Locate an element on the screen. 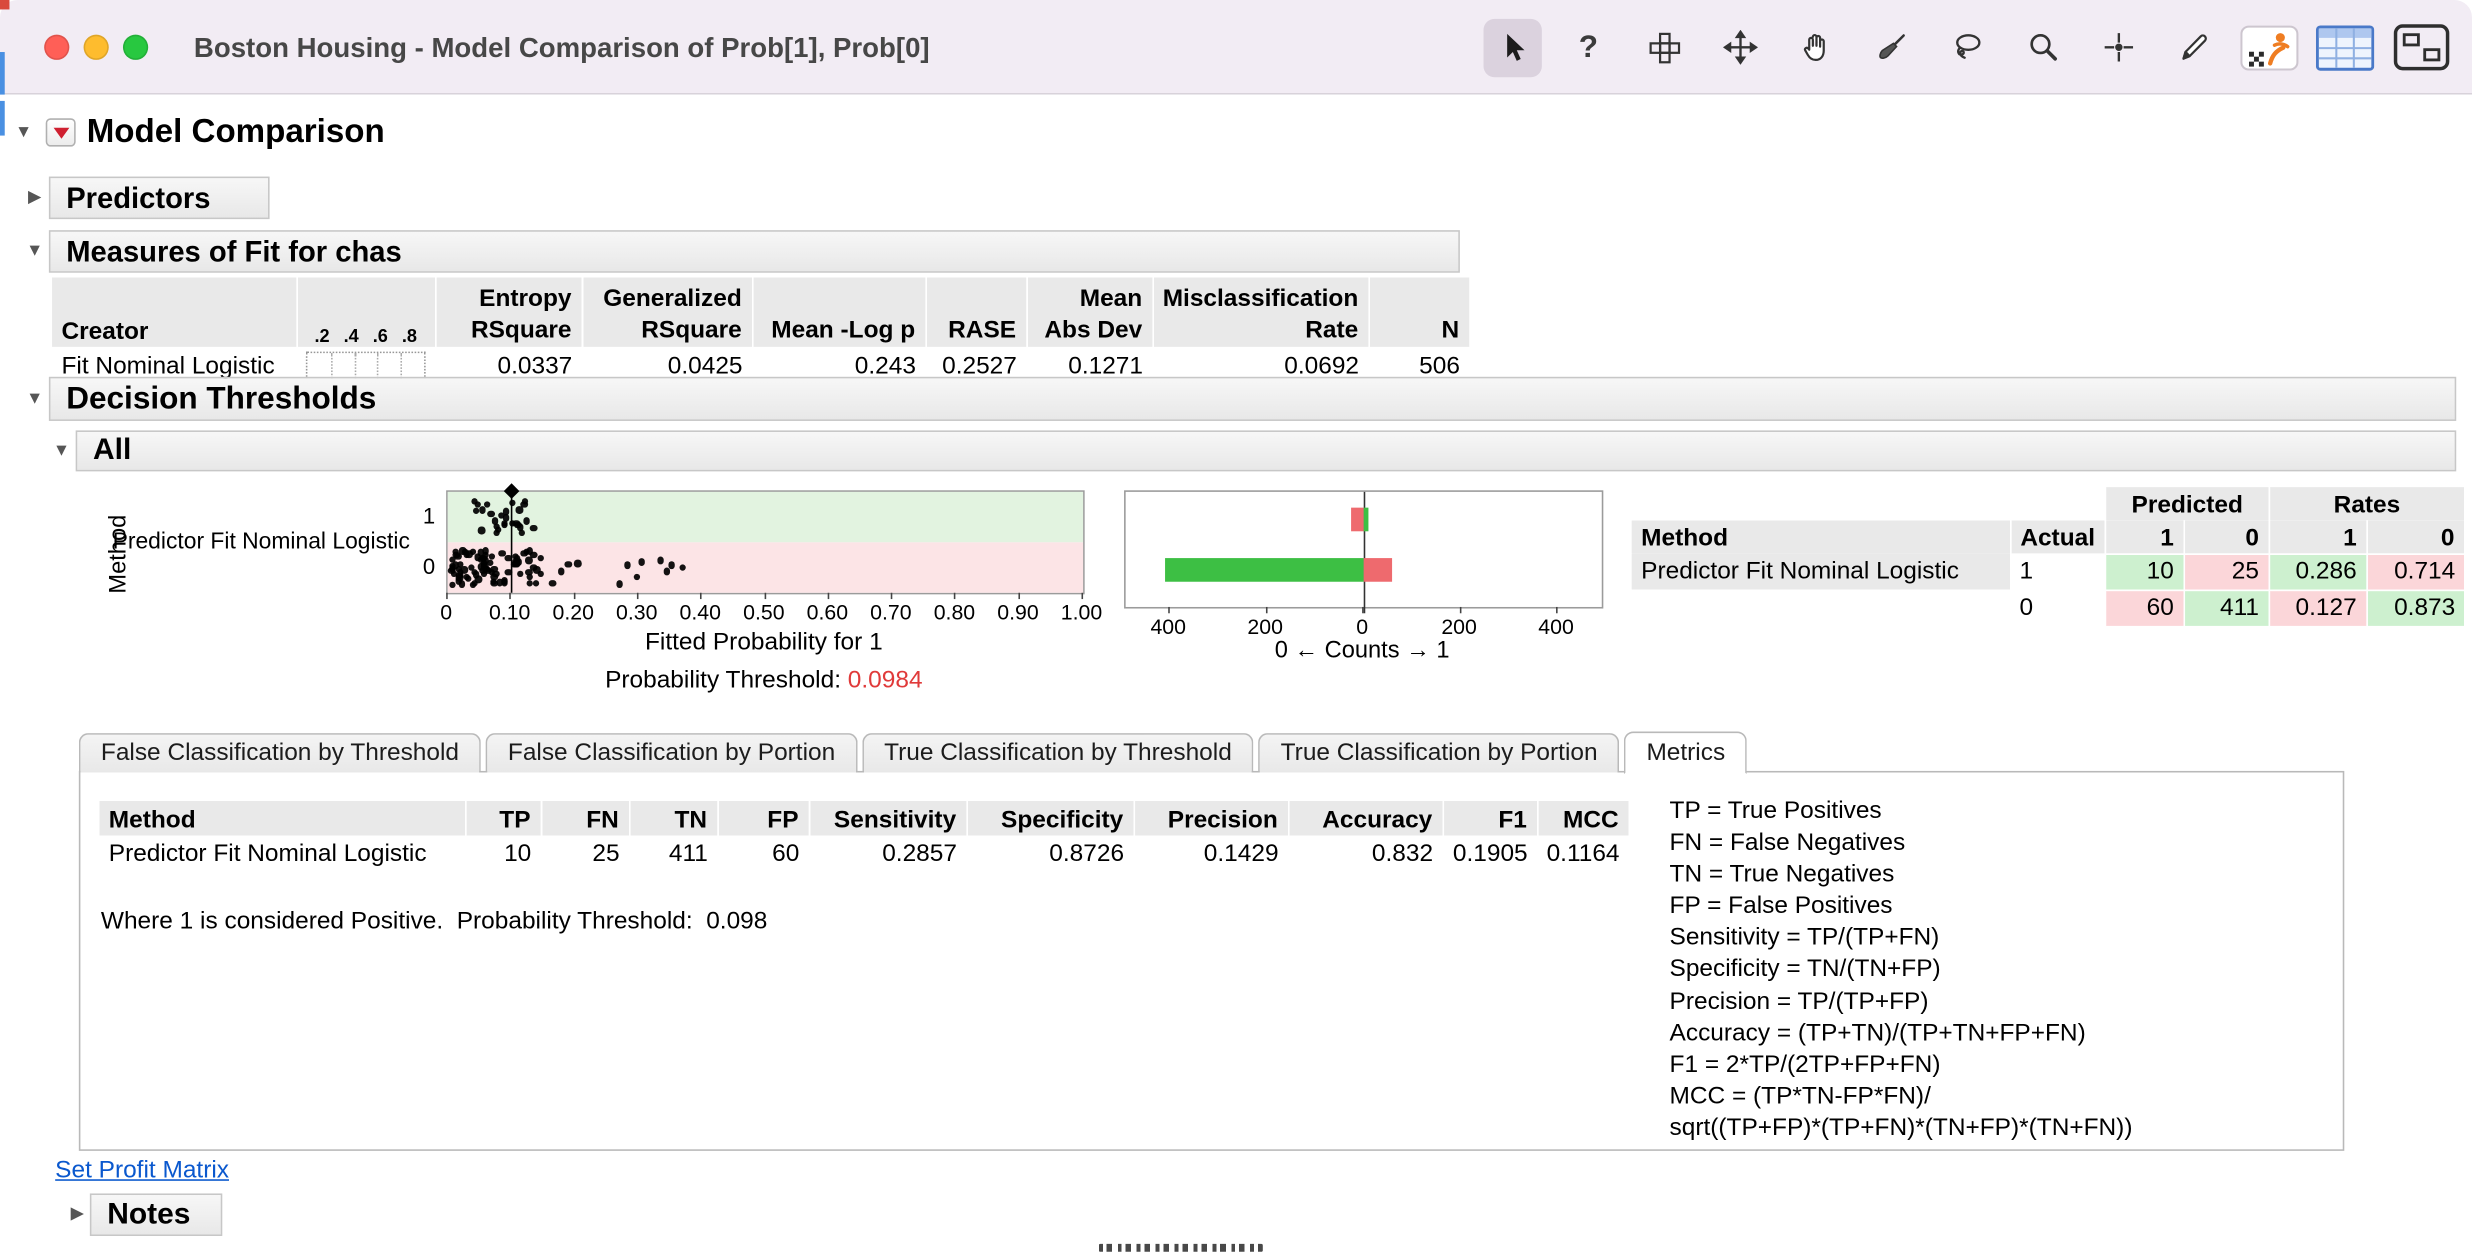 The height and width of the screenshot is (1254, 2472). value-cell: 10 is located at coordinates (518, 854).